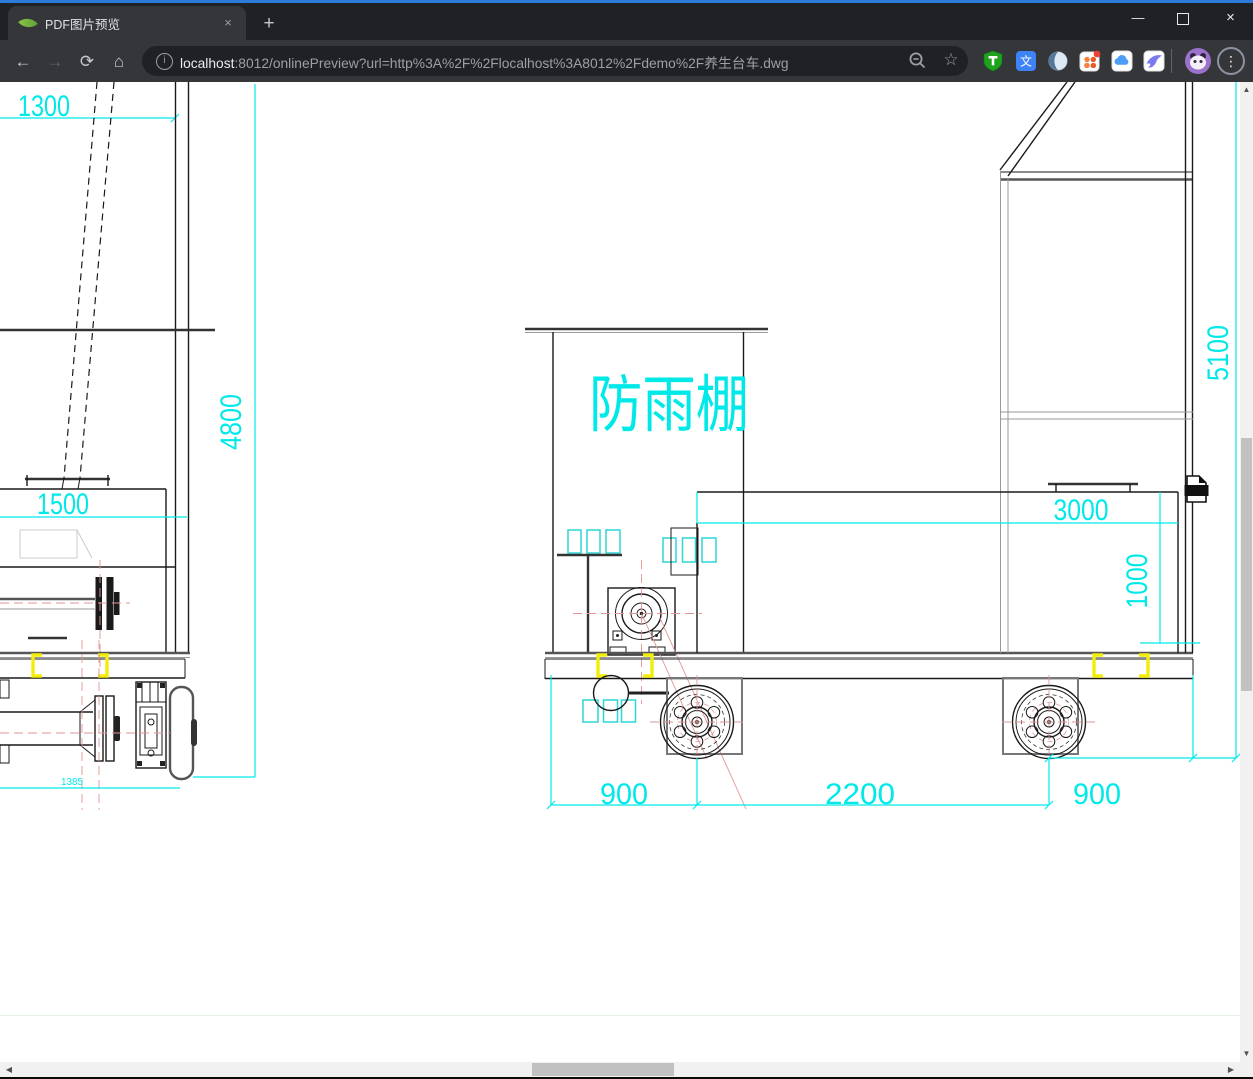  Describe the element at coordinates (951, 60) in the screenshot. I see `bookmark-star-icon: ☆` at that location.